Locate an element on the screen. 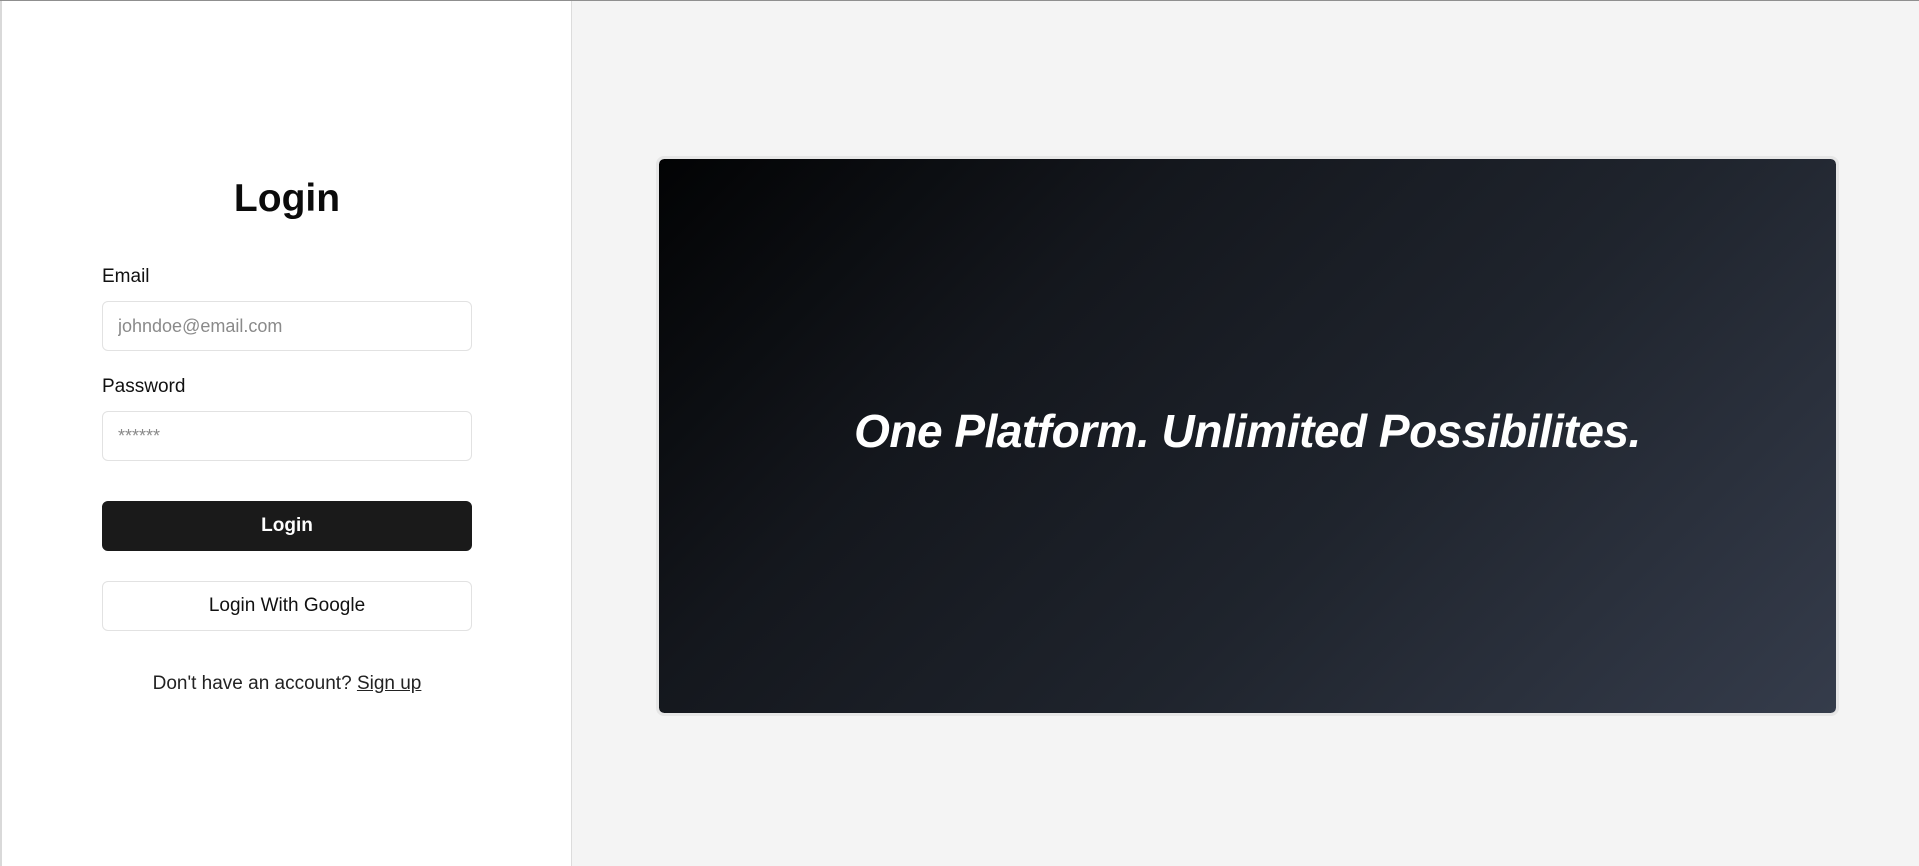 This screenshot has height=866, width=1919. login-with-google-button: Login With Google is located at coordinates (287, 606).